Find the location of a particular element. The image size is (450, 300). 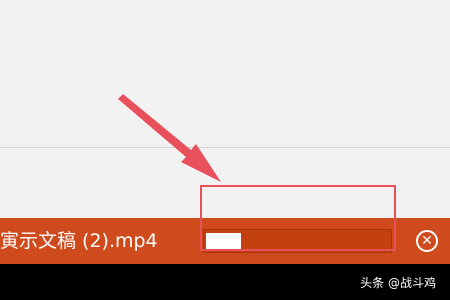

download-progress-fill is located at coordinates (223, 241).